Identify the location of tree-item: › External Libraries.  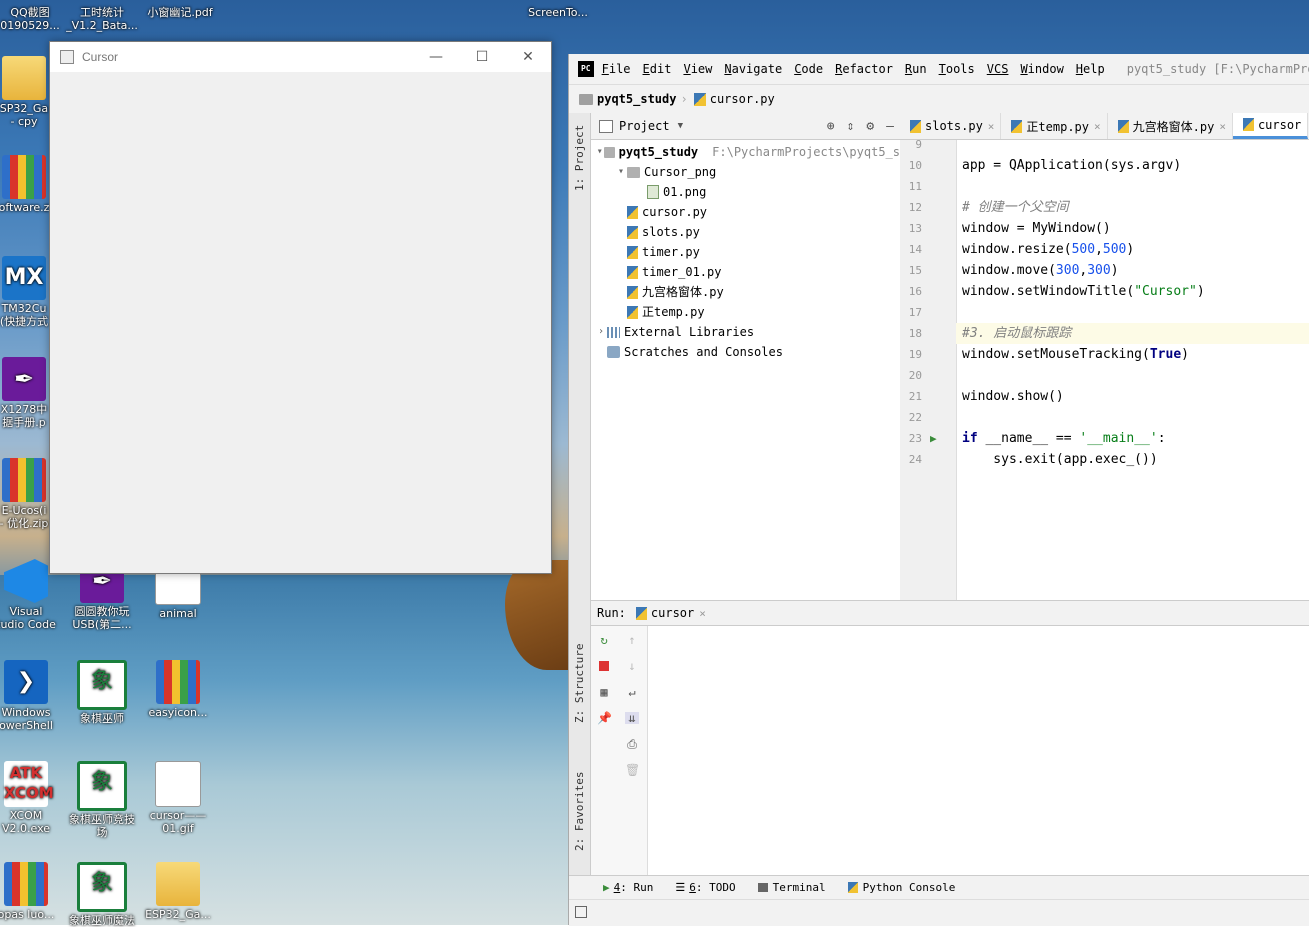
(745, 332).